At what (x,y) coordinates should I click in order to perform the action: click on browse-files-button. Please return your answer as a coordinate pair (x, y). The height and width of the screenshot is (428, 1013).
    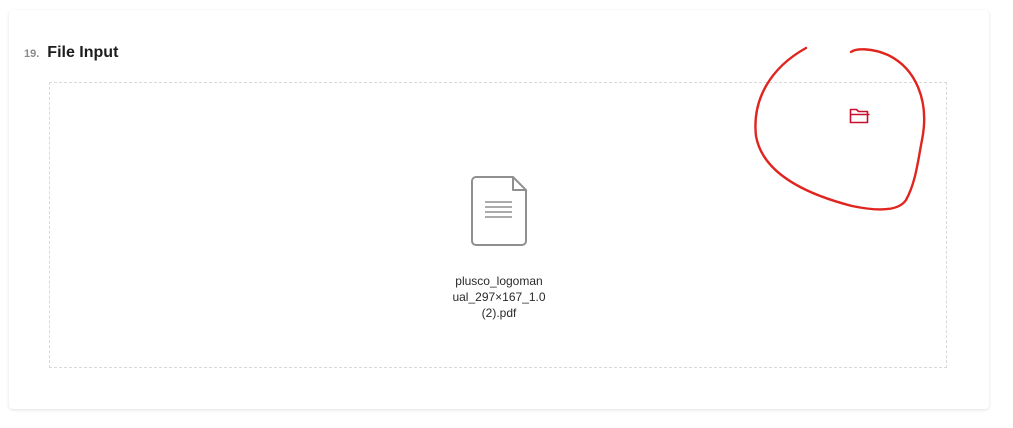
    Looking at the image, I should click on (860, 115).